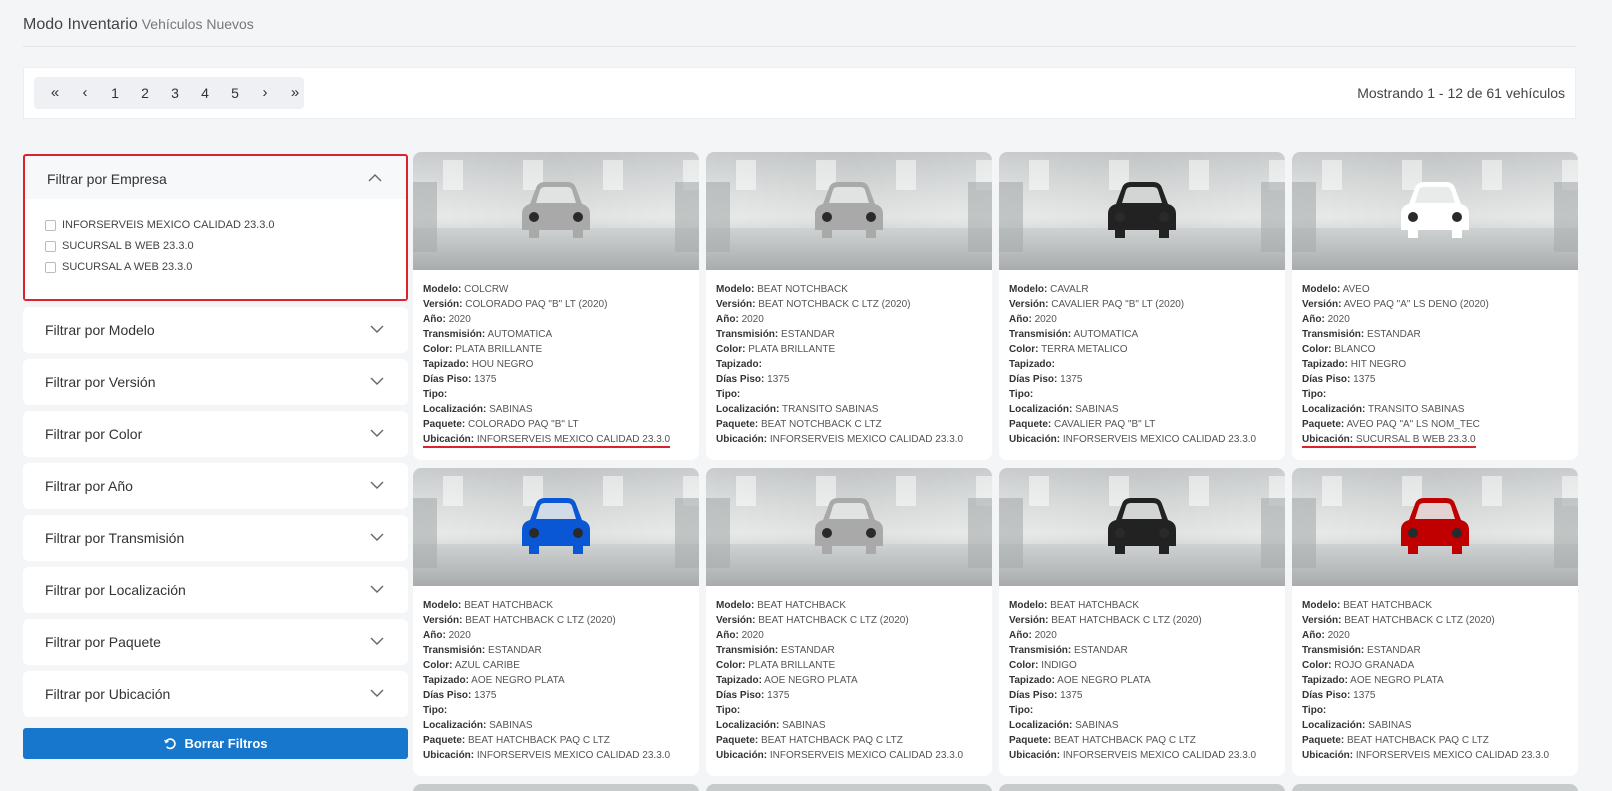 This screenshot has height=791, width=1612. What do you see at coordinates (115, 93) in the screenshot?
I see `page-1-button: 1` at bounding box center [115, 93].